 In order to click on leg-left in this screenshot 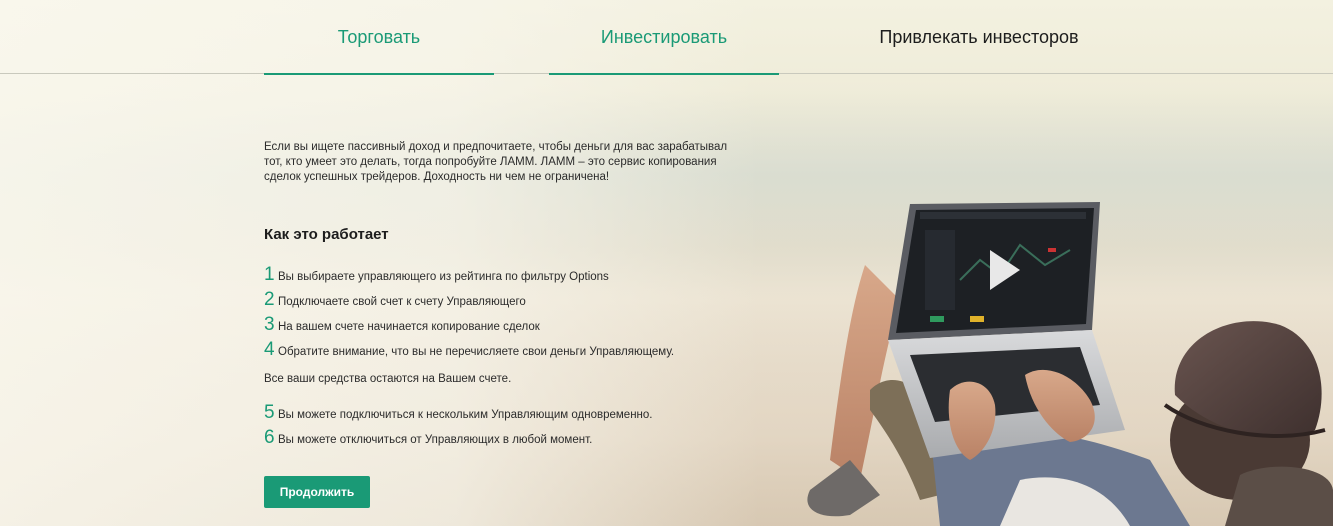, I will do `click(865, 372)`.